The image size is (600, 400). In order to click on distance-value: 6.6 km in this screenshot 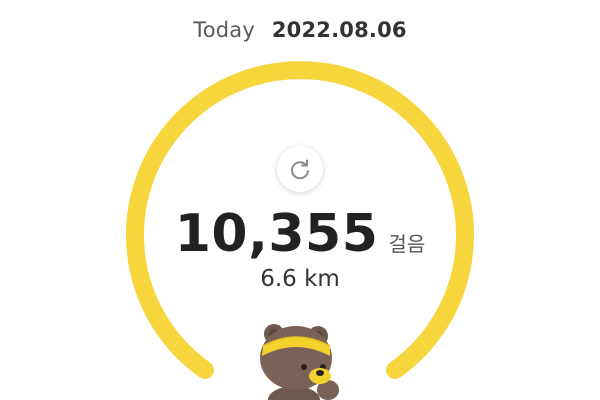, I will do `click(300, 279)`.